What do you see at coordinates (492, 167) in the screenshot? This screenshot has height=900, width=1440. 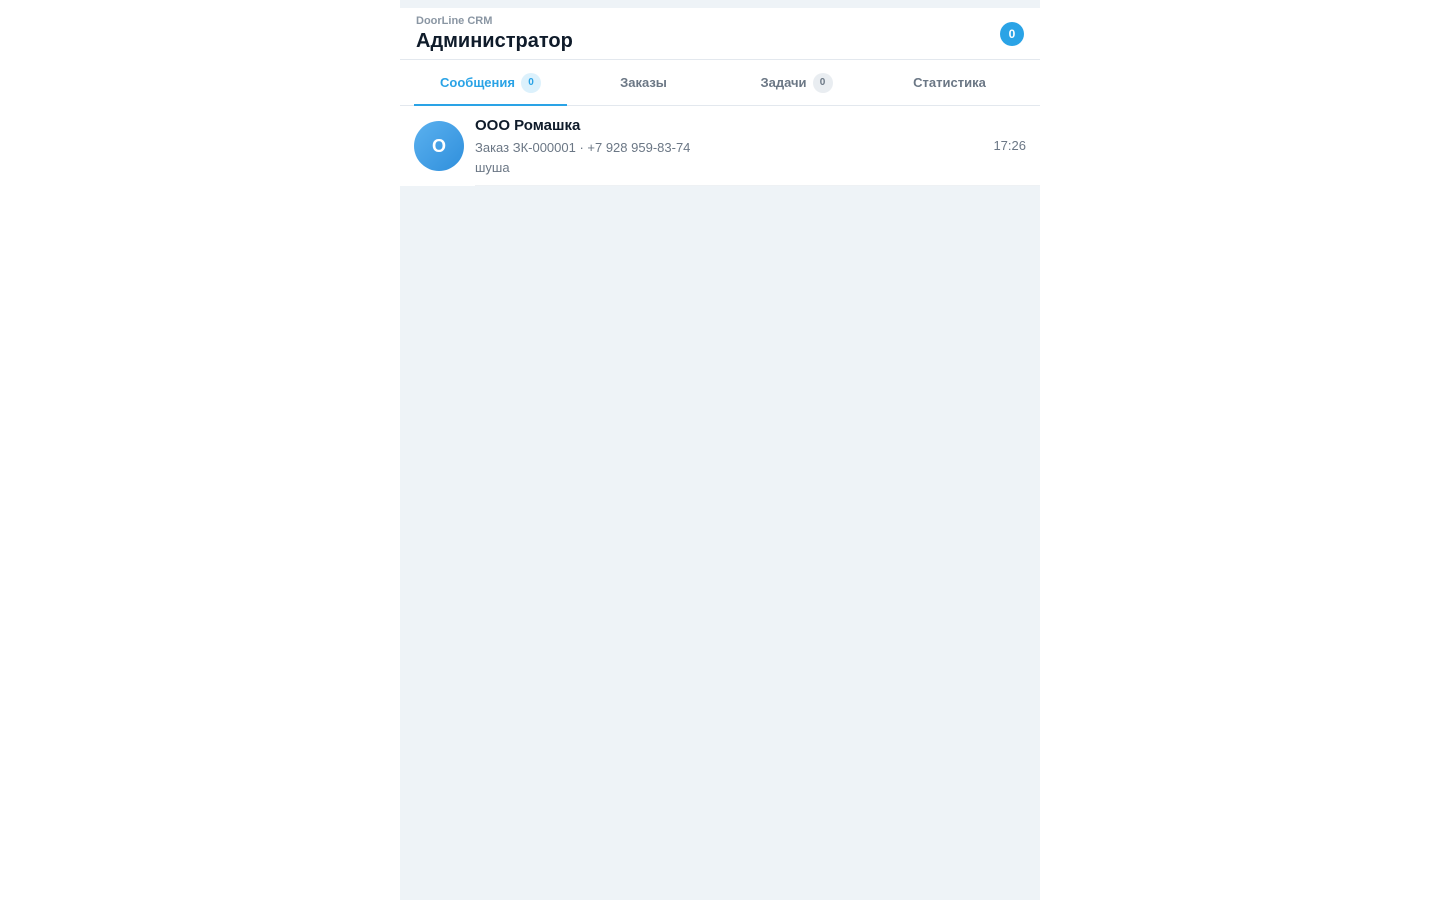 I see `chat-last-message: шуша` at bounding box center [492, 167].